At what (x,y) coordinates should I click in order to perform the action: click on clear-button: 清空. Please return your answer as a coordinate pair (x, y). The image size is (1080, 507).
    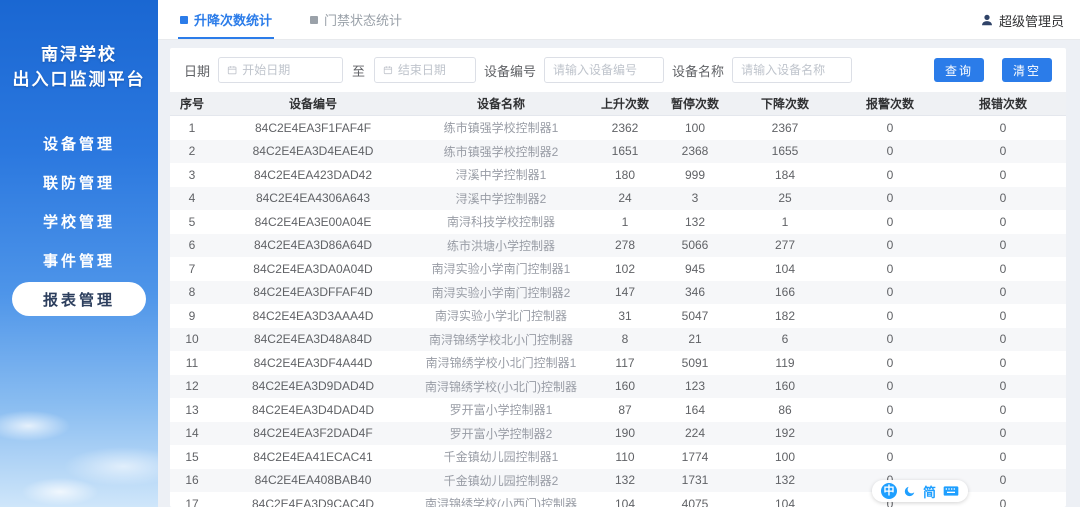
    Looking at the image, I should click on (1026, 70).